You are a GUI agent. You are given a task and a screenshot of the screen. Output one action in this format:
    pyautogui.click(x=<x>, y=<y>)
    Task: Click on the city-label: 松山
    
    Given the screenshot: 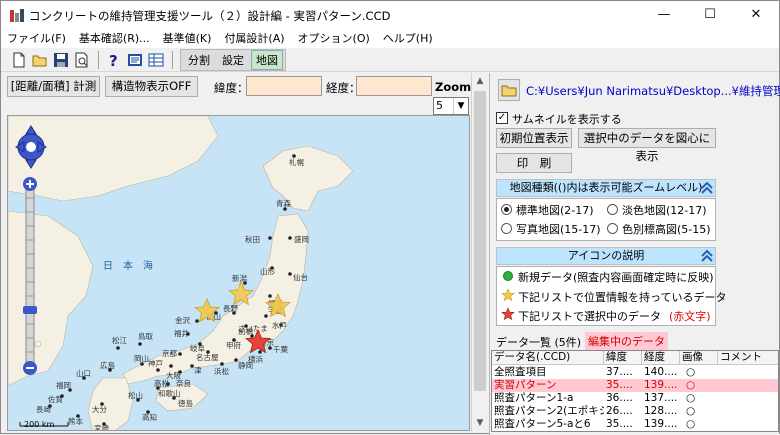 What is the action you would take?
    pyautogui.click(x=135, y=395)
    